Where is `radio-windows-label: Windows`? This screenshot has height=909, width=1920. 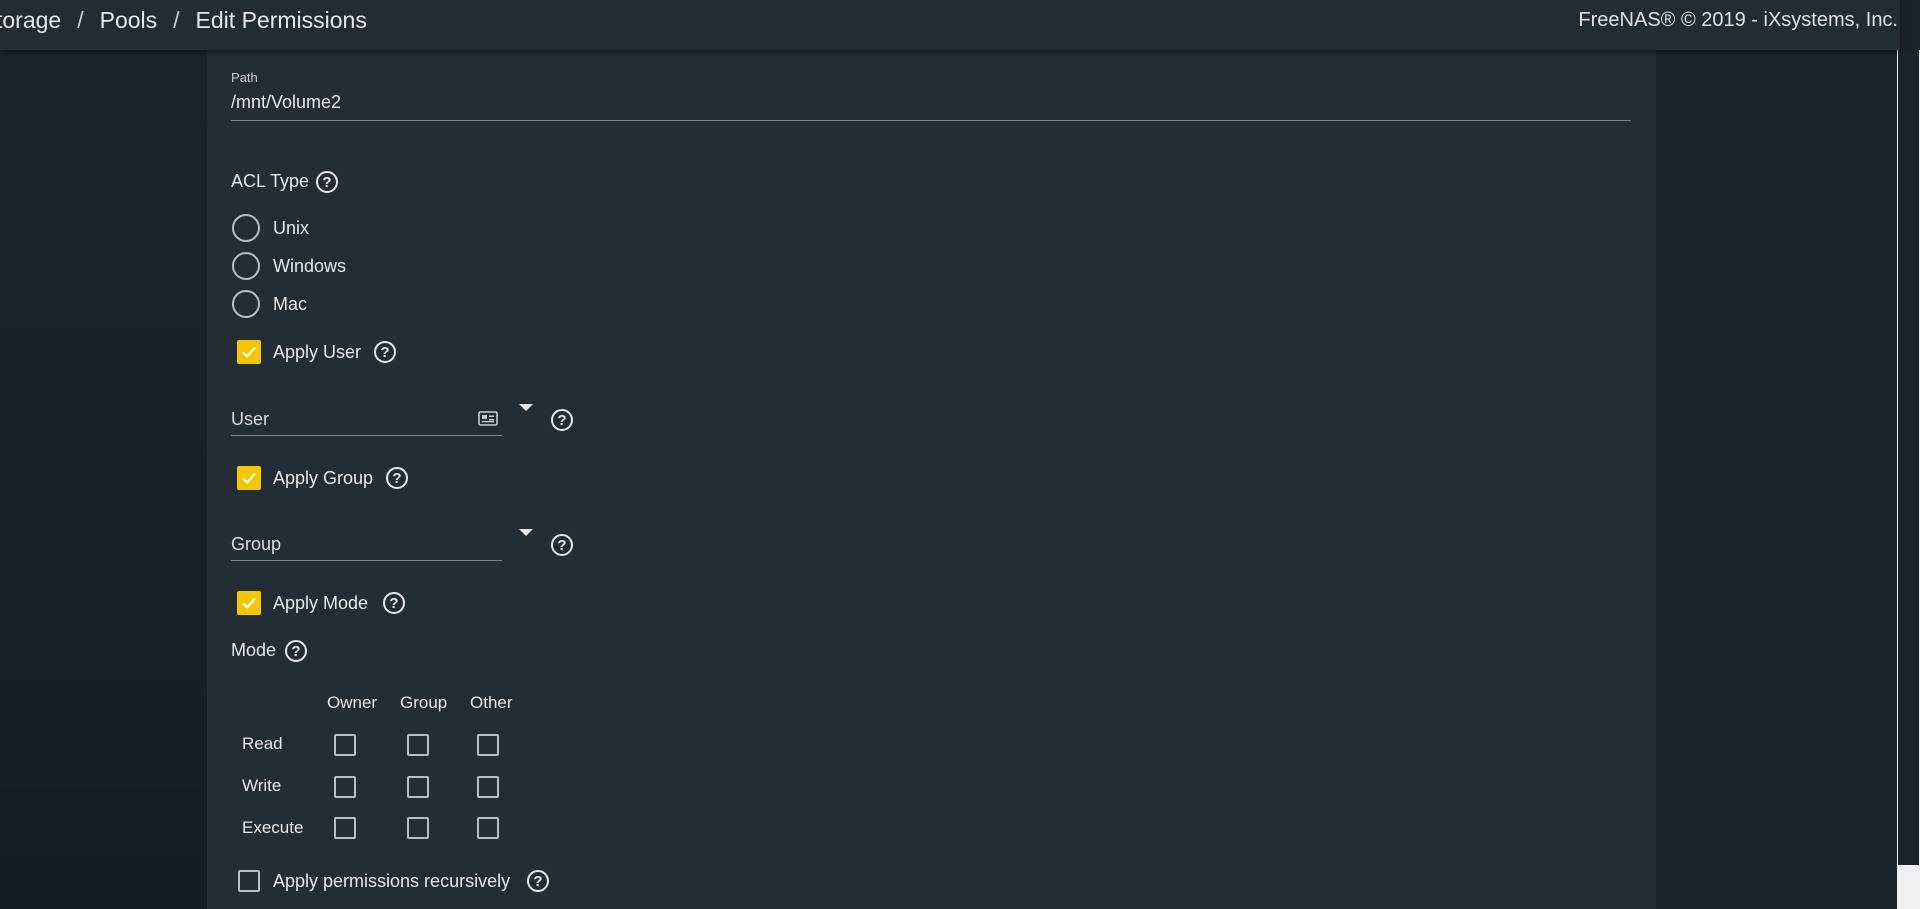 radio-windows-label: Windows is located at coordinates (309, 266).